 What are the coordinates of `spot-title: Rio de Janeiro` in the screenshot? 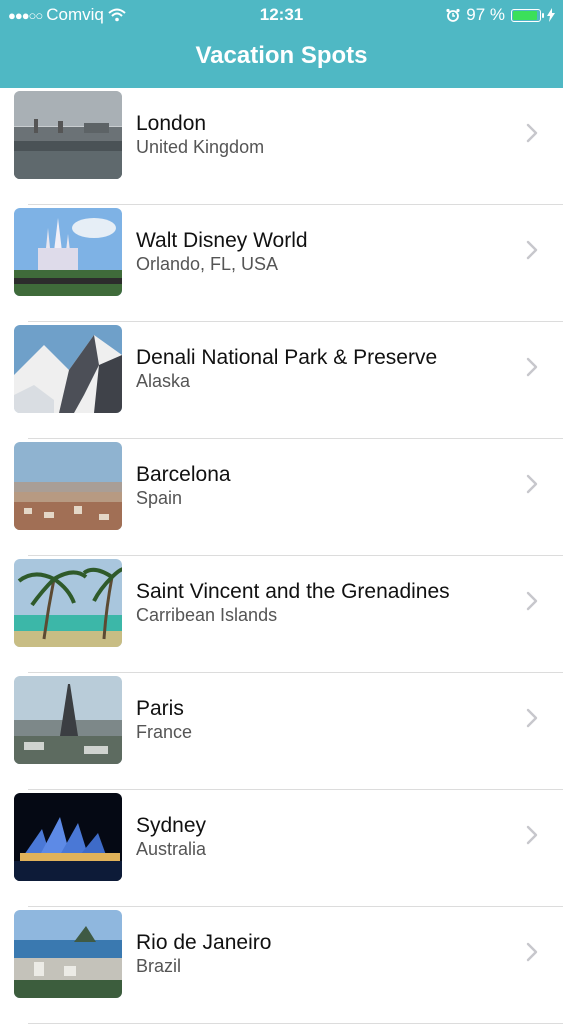 It's located at (204, 942).